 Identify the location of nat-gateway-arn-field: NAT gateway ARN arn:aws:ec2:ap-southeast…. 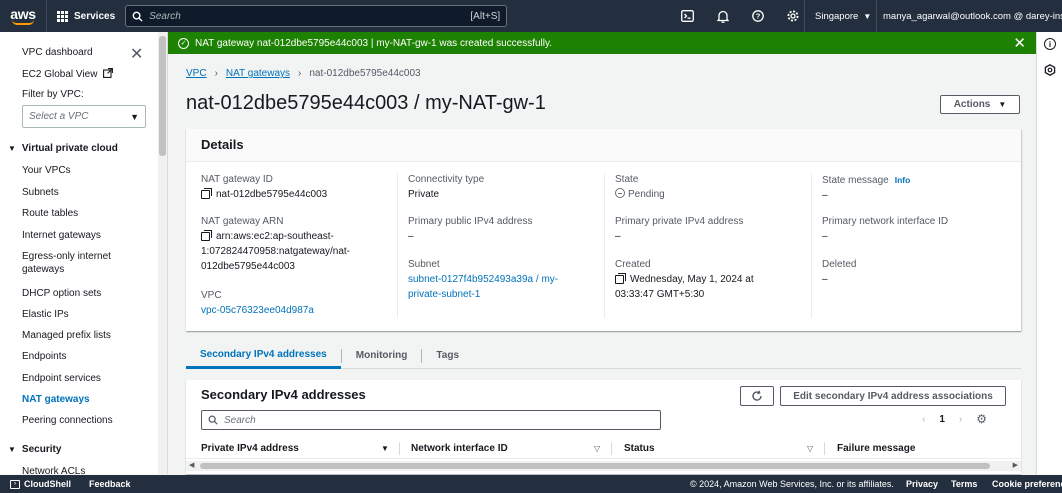
(296, 244).